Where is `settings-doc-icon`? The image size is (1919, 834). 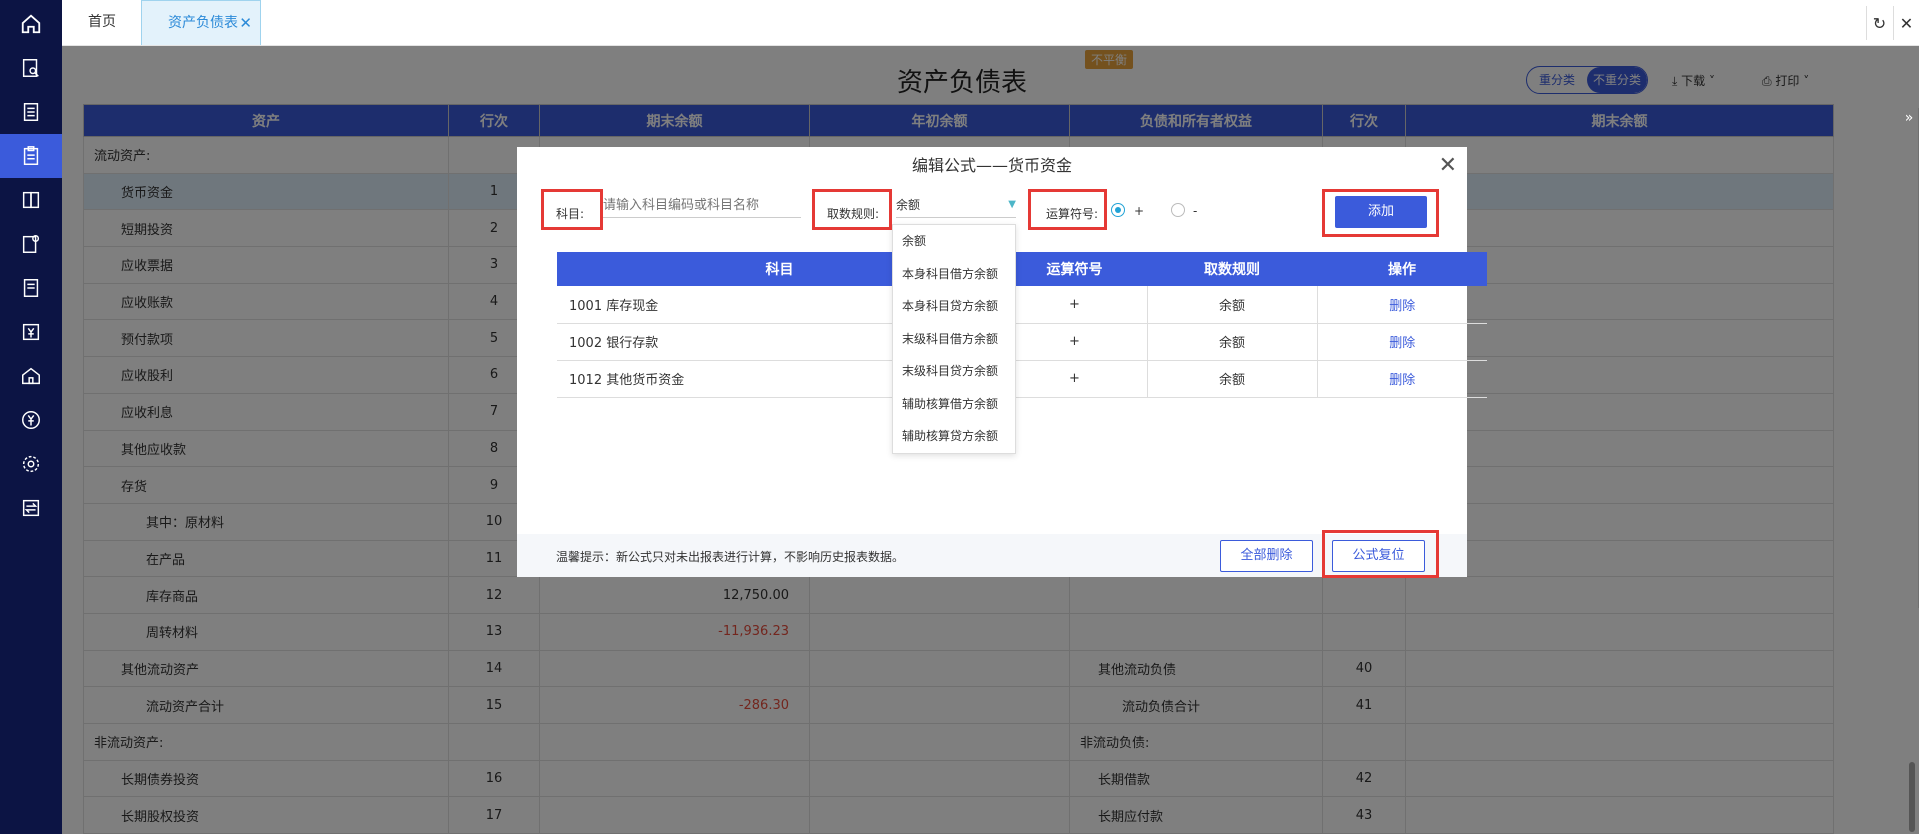
settings-doc-icon is located at coordinates (31, 244).